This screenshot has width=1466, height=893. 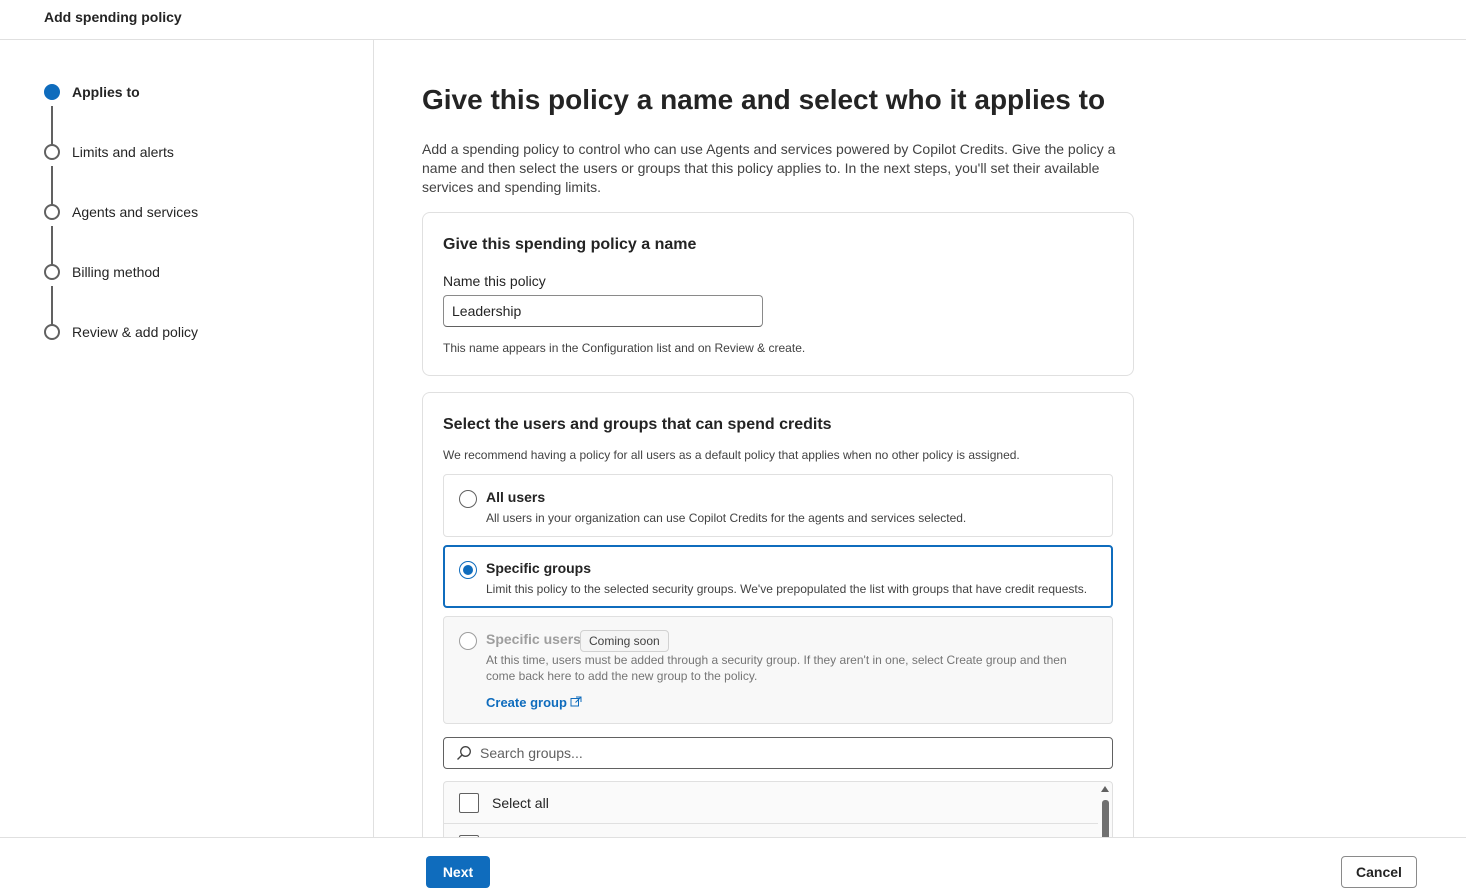 I want to click on radio-unchecked-icon, so click(x=468, y=499).